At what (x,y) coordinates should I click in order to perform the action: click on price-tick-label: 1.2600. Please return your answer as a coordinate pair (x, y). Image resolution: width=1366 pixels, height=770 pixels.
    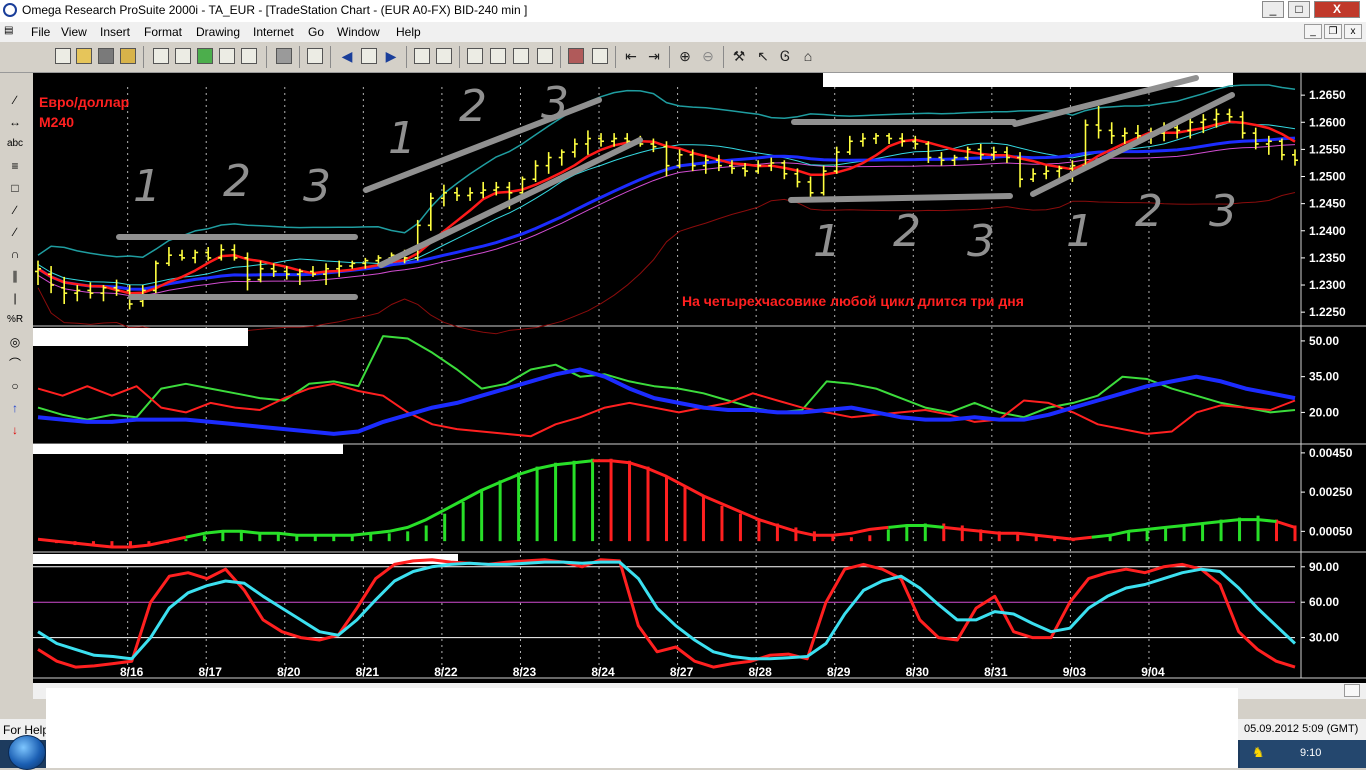
    Looking at the image, I should click on (1327, 122).